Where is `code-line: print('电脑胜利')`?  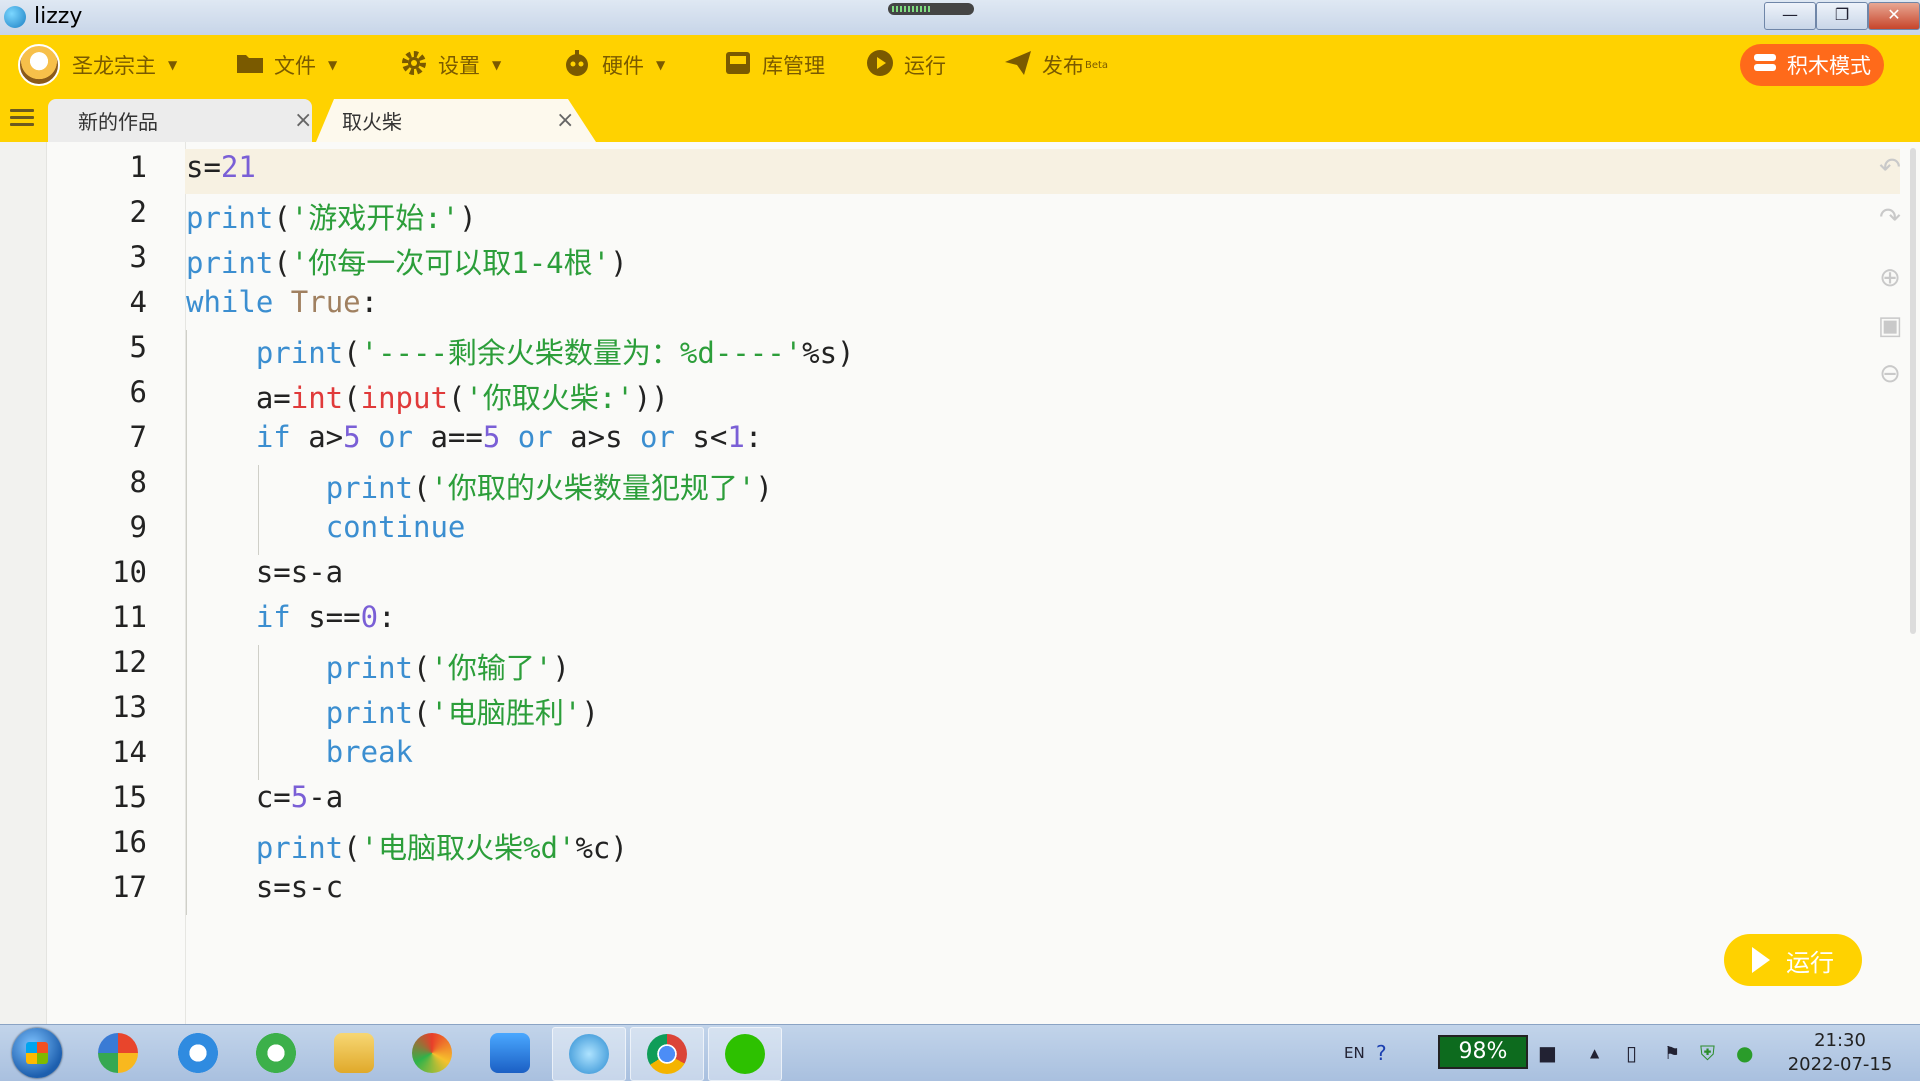
code-line: print('电脑胜利') is located at coordinates (392, 711).